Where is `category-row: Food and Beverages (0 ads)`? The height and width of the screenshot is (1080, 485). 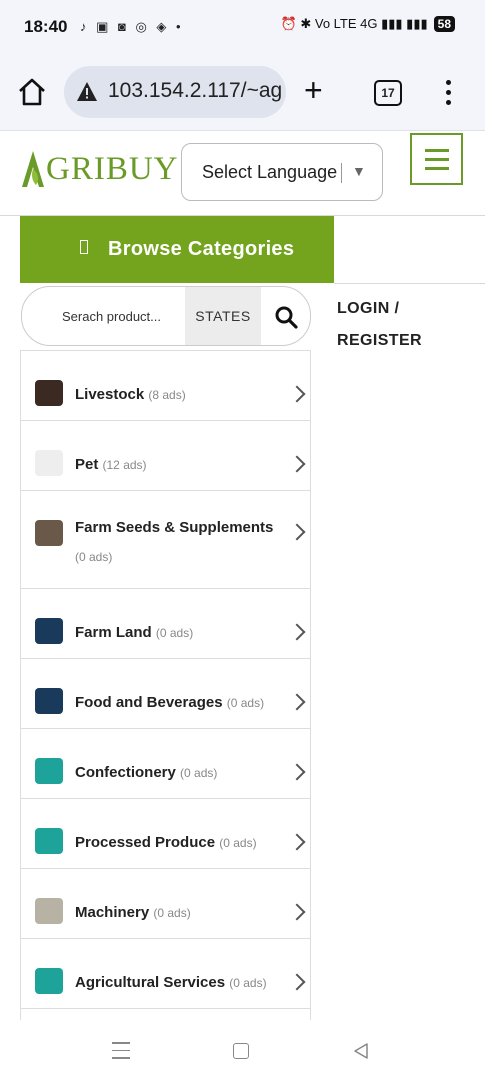
category-row: Food and Beverages (0 ads) is located at coordinates (165, 694).